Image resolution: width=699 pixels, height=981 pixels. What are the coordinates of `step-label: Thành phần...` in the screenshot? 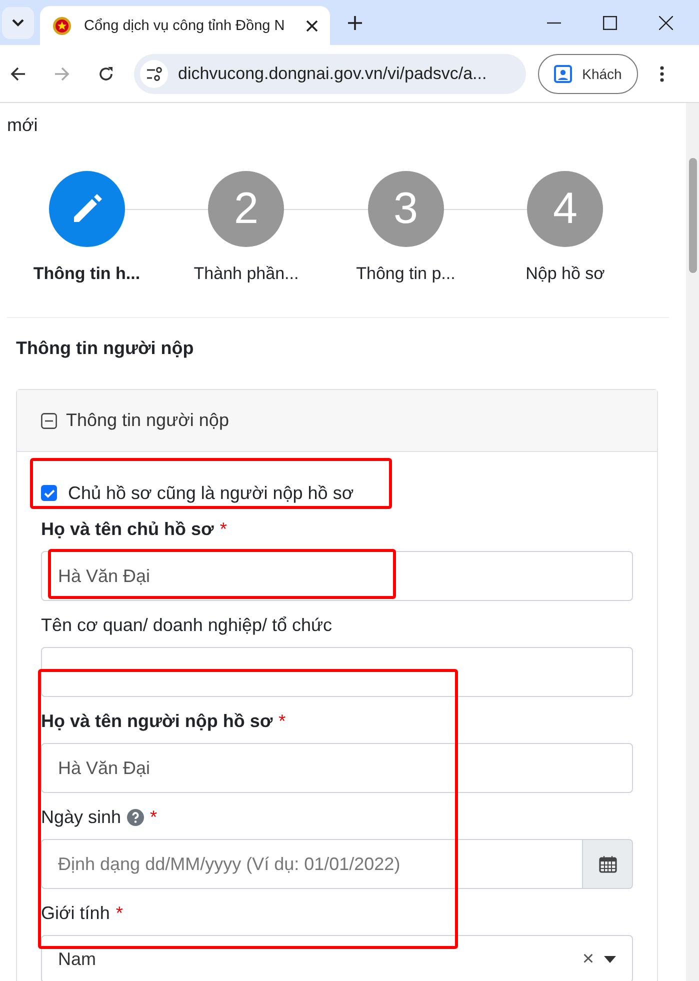 It's located at (246, 274).